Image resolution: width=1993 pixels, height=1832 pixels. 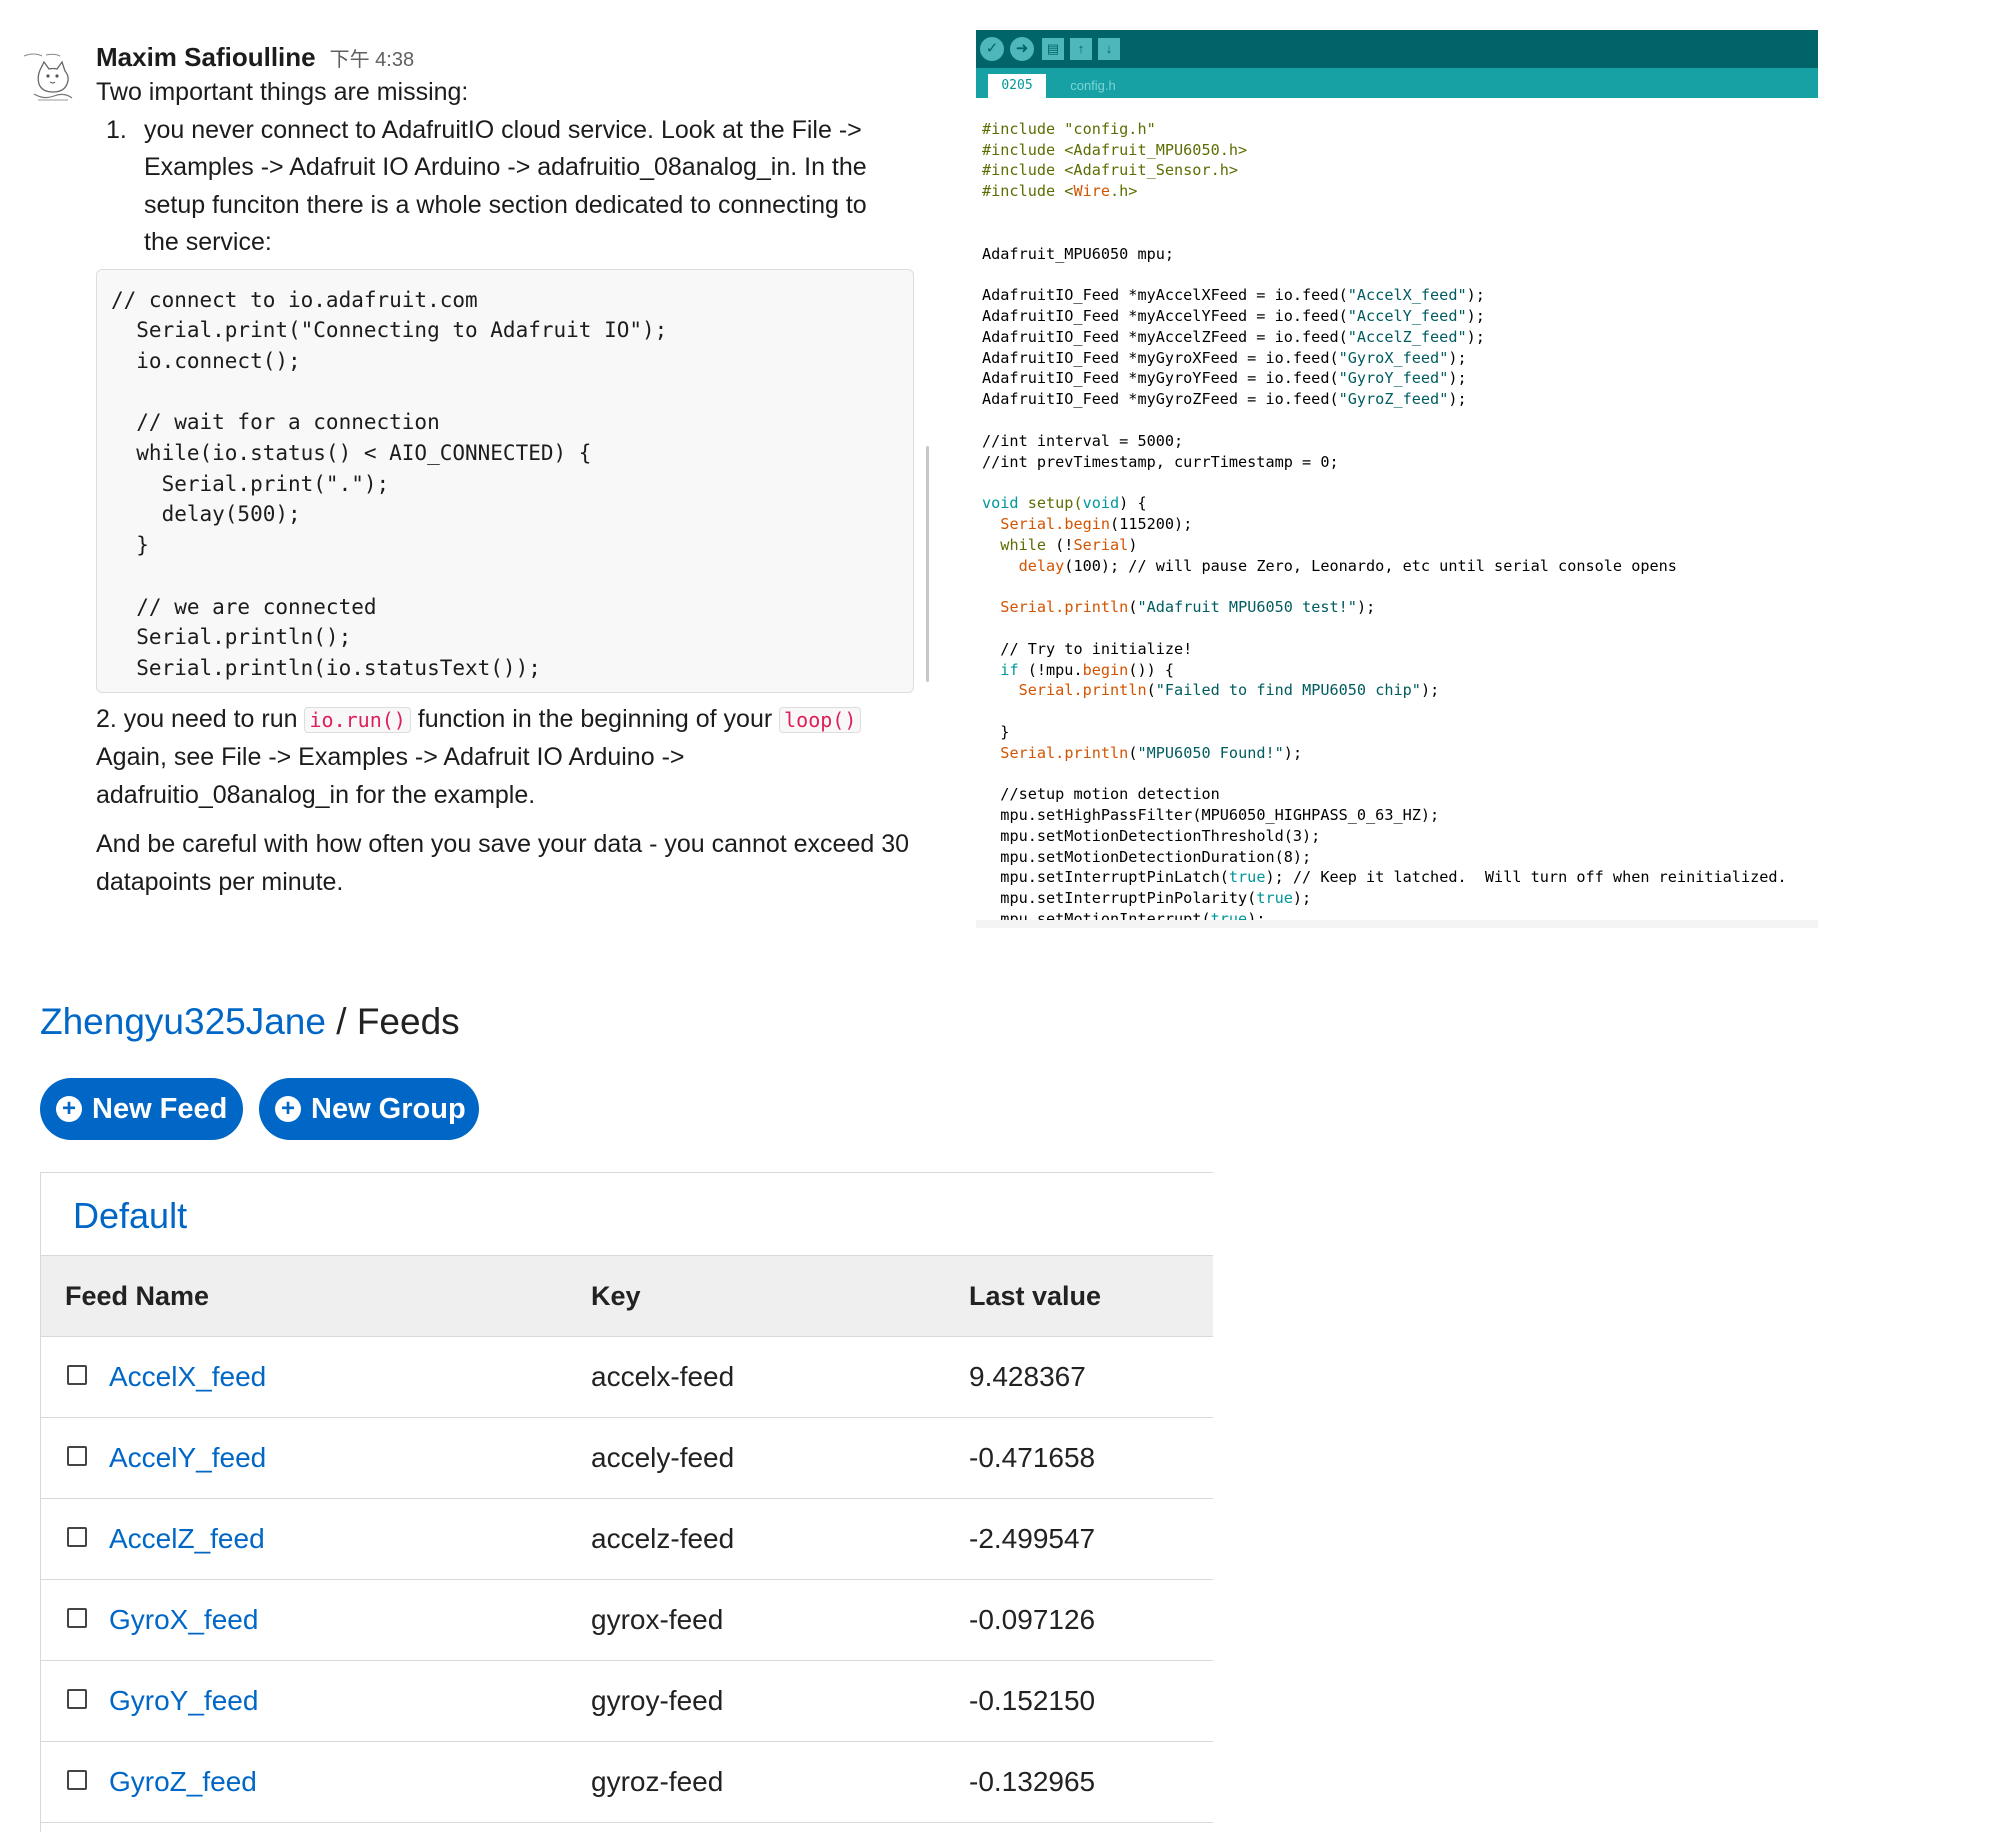 I want to click on breadcrumb-user-link: Zhengyu325Jane, so click(x=183, y=1021).